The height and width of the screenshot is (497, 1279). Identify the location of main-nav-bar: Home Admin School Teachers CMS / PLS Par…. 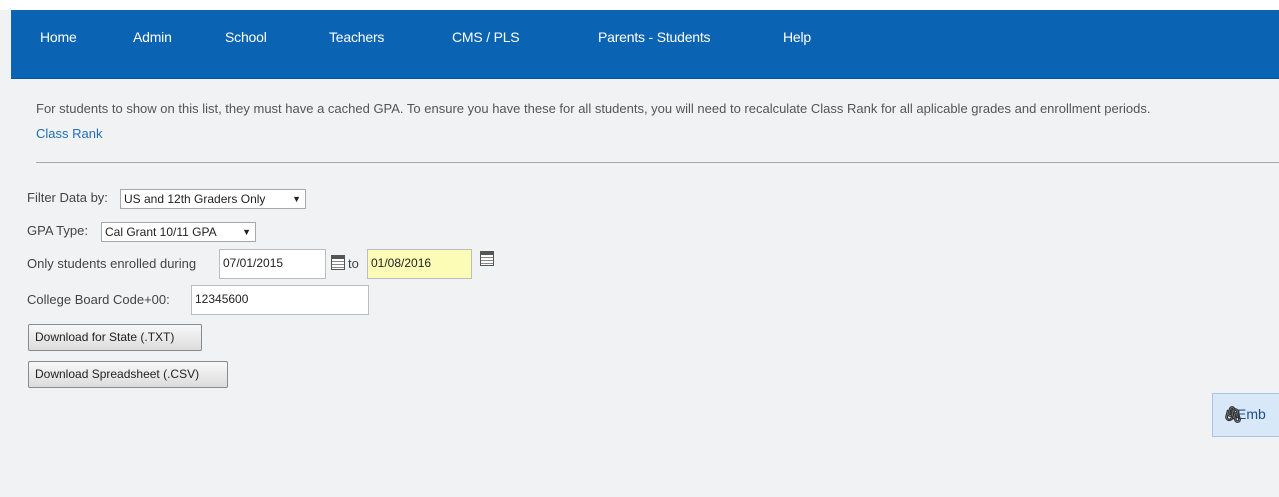
(645, 44).